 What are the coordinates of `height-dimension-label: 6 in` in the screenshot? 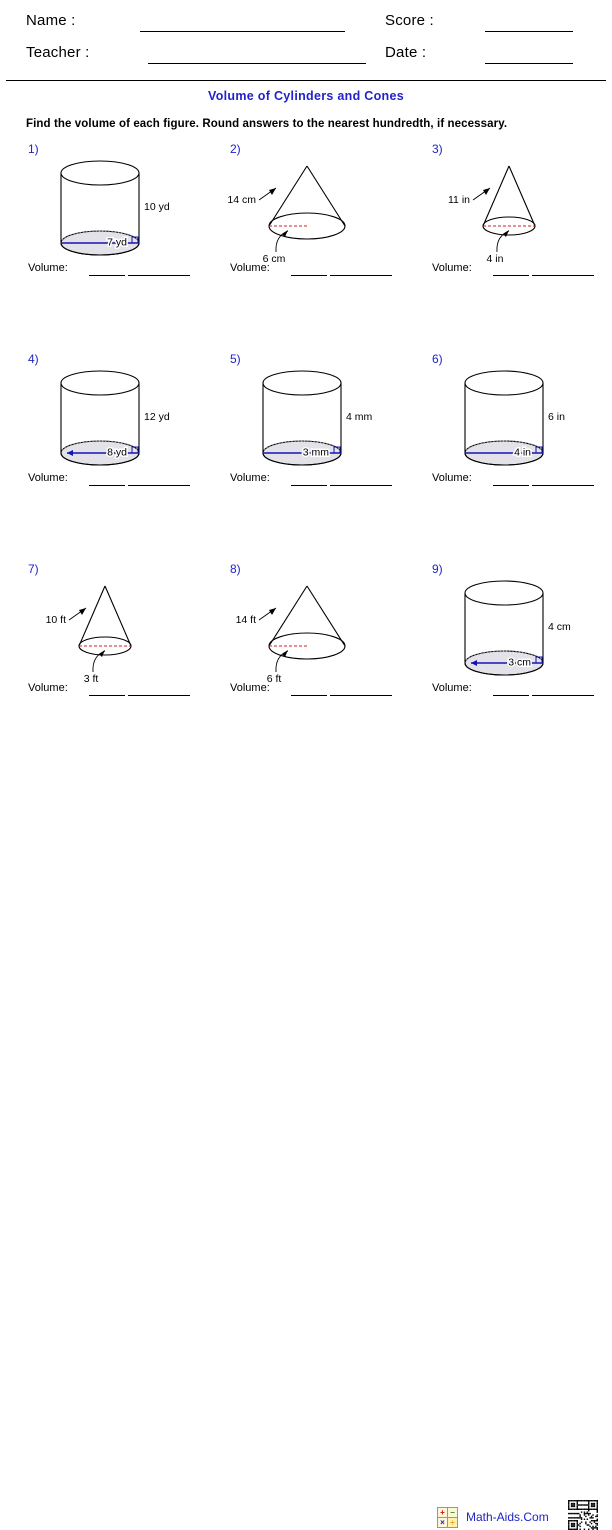 It's located at (556, 417).